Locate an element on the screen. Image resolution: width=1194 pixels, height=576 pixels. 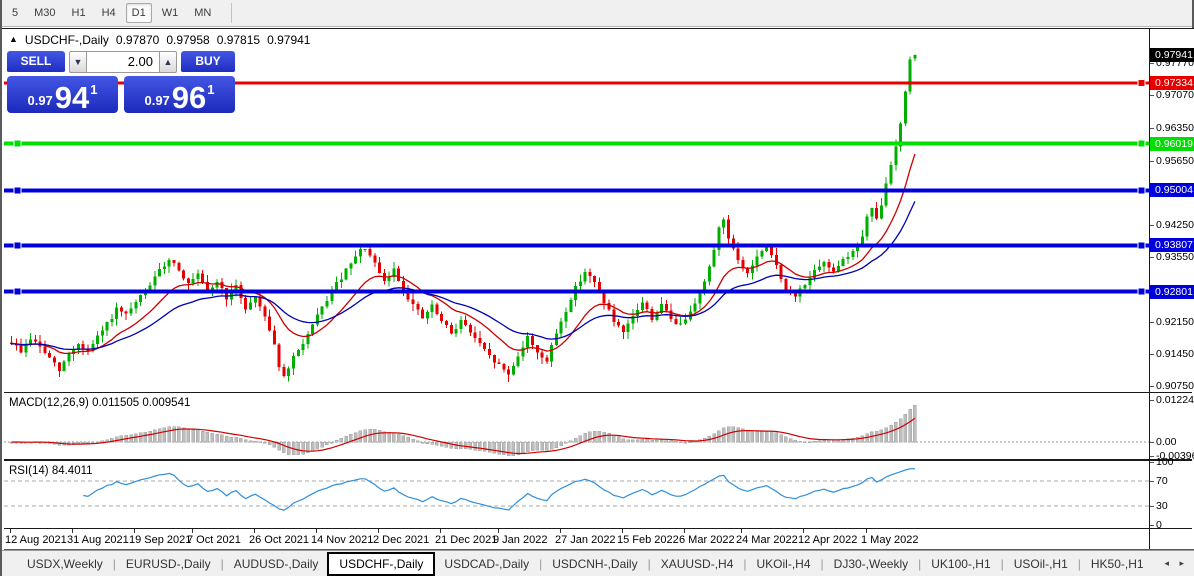
price-tick-label: 0.90750 is located at coordinates (1172, 386).